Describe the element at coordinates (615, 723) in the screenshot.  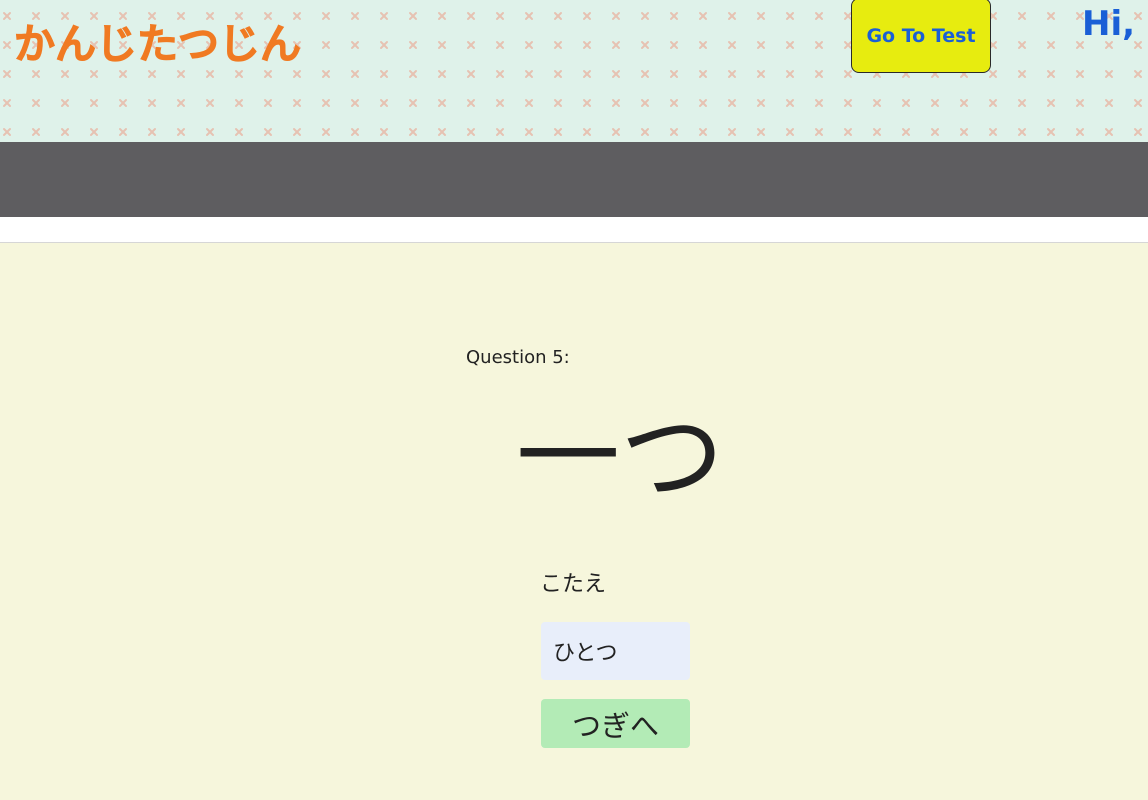
I see `next-button: つぎへ` at that location.